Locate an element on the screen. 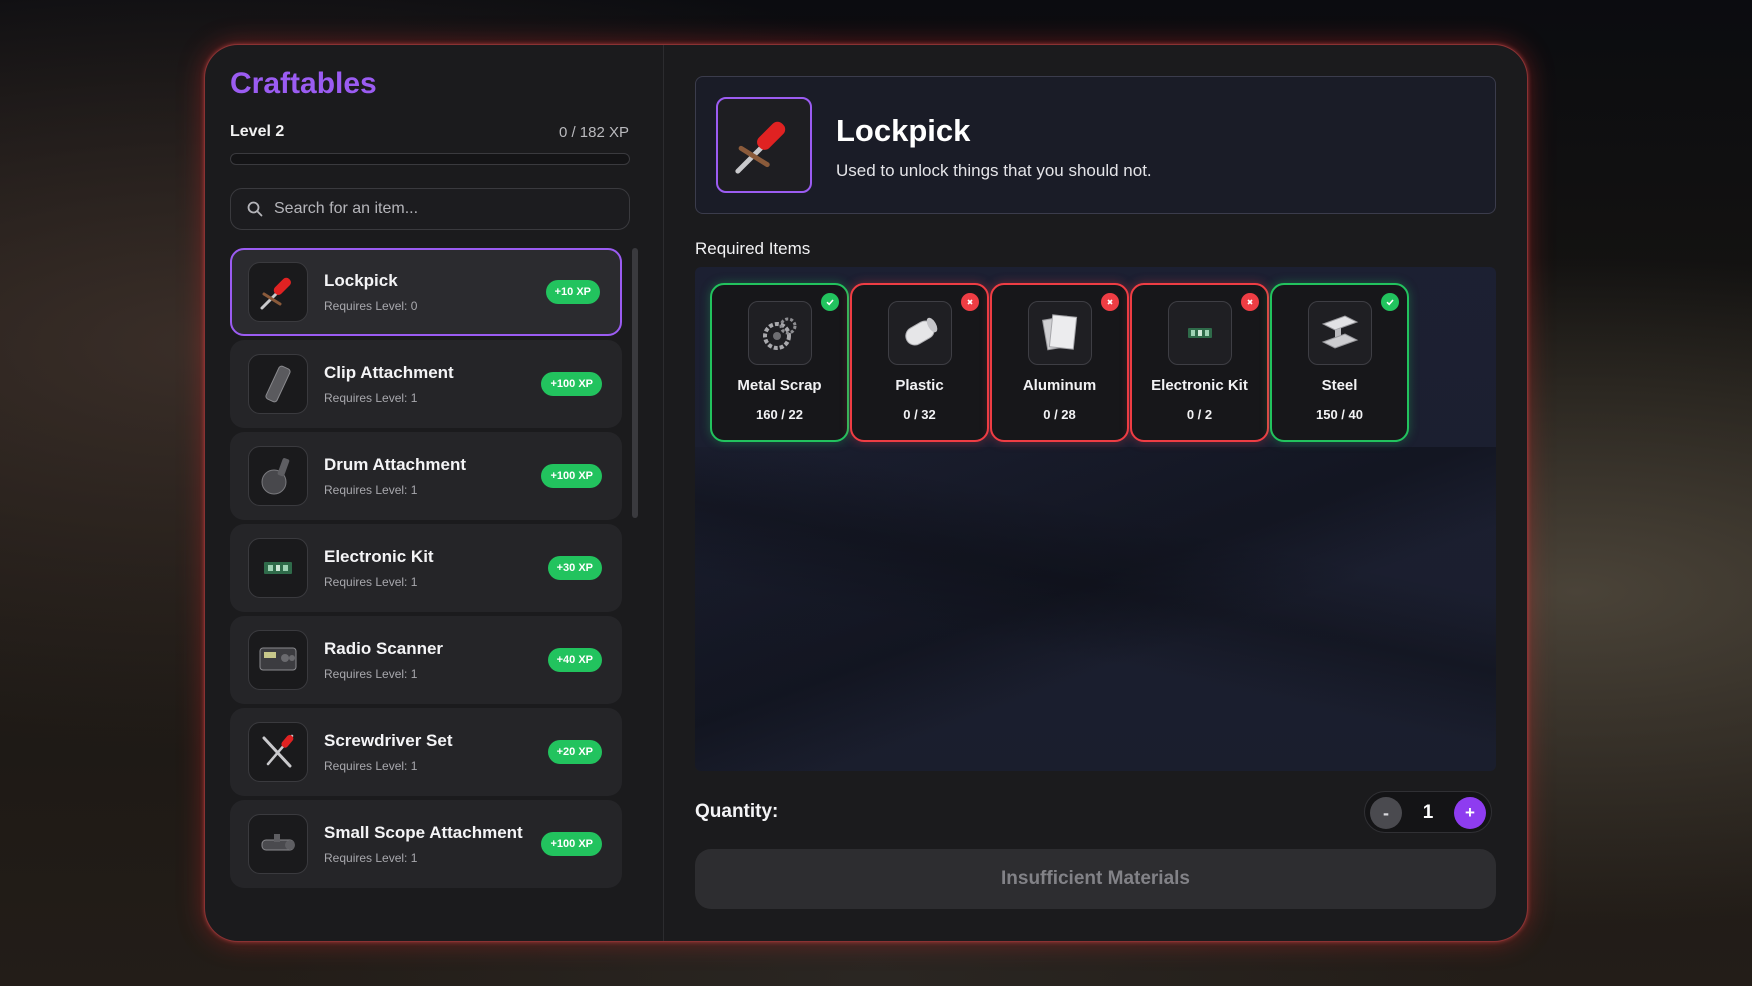 The width and height of the screenshot is (1752, 986). quantity-label: Quantity: is located at coordinates (737, 811).